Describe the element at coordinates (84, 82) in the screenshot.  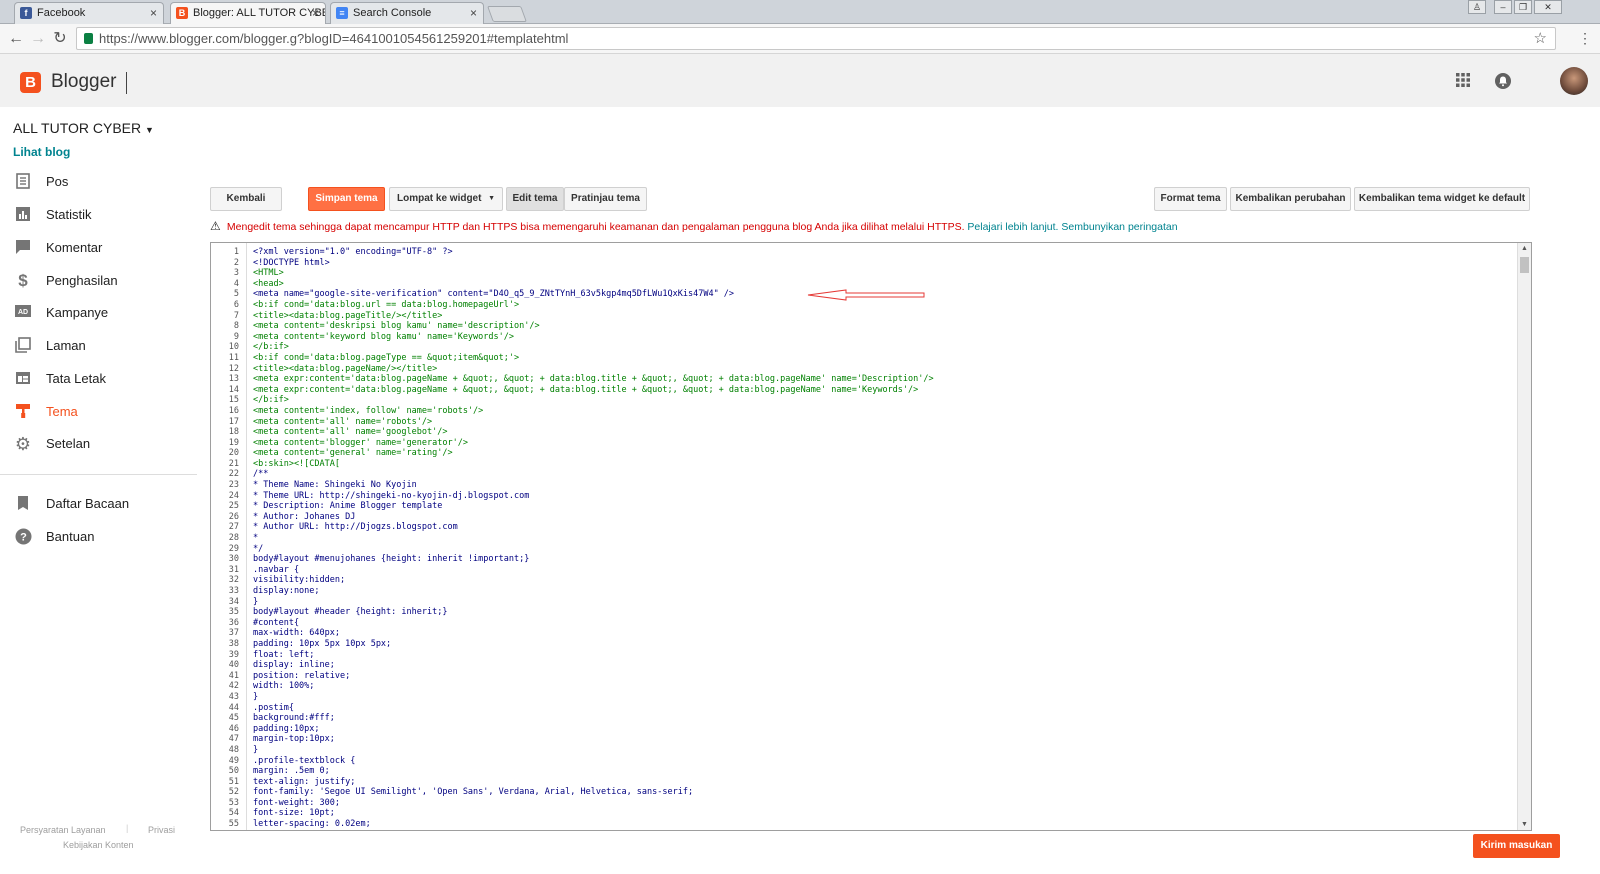
I see `brand-name: Blogger` at that location.